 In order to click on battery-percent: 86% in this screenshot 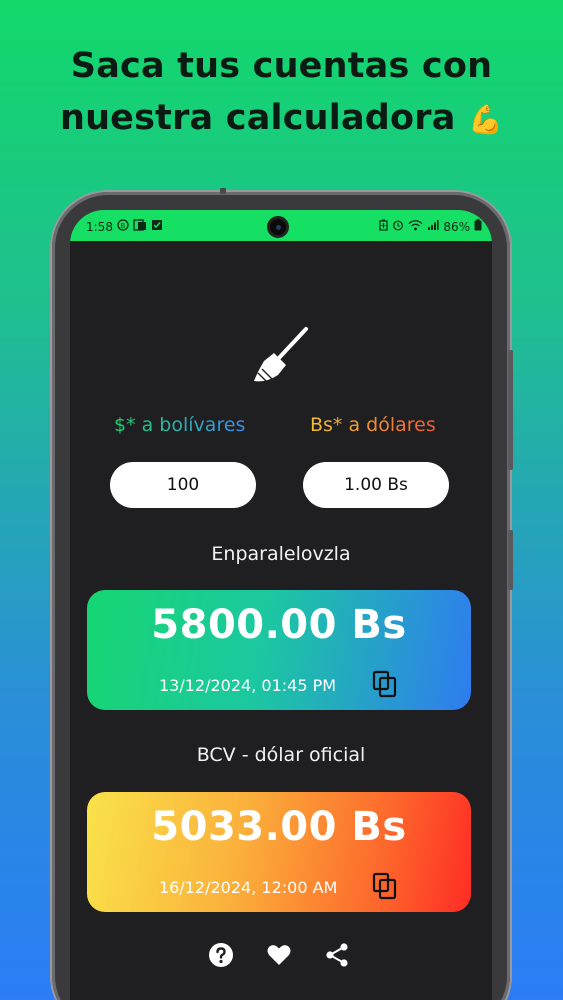, I will do `click(456, 226)`.